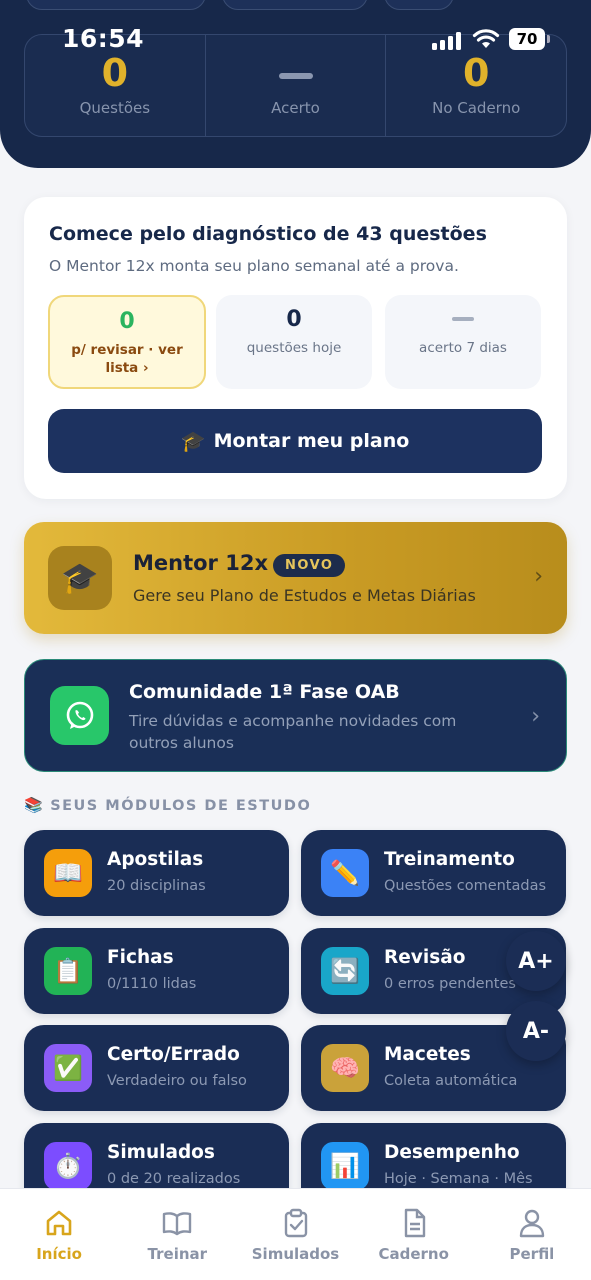  I want to click on modules-section-title: 📚 SEUS MÓDULOS DE ESTUDO, so click(168, 805).